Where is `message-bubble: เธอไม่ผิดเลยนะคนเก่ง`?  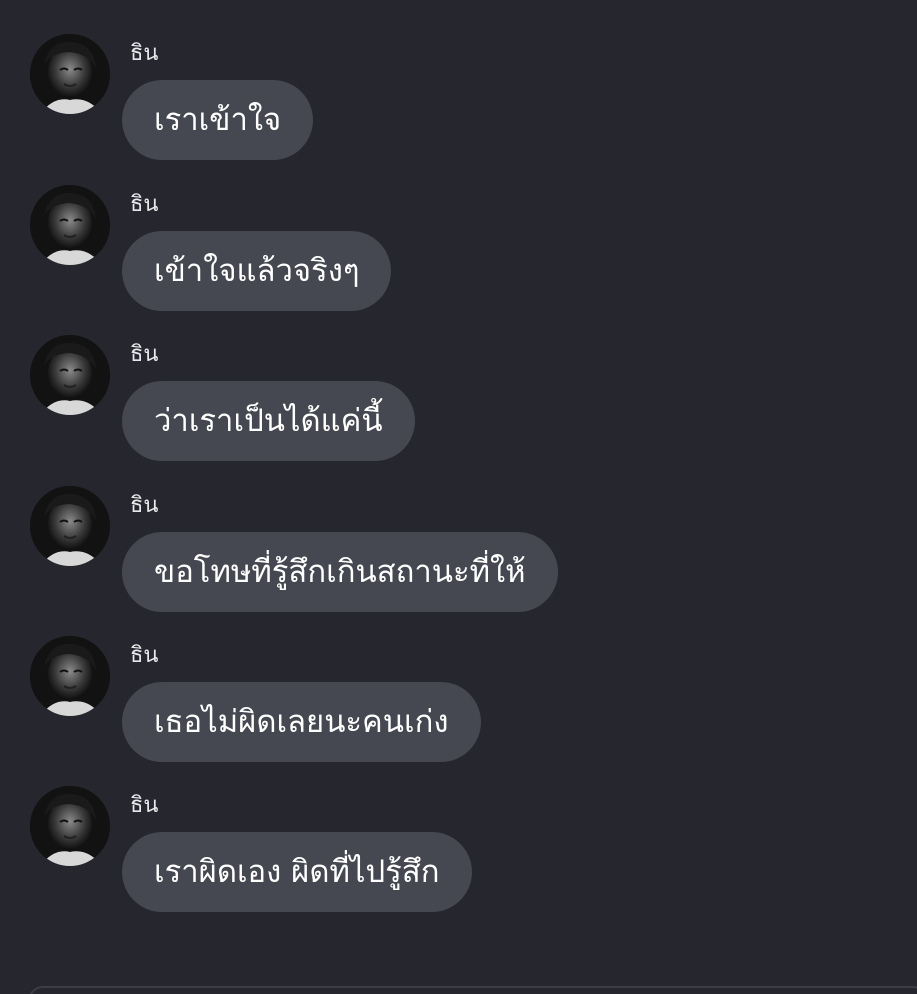
message-bubble: เธอไม่ผิดเลยนะคนเก่ง is located at coordinates (301, 722).